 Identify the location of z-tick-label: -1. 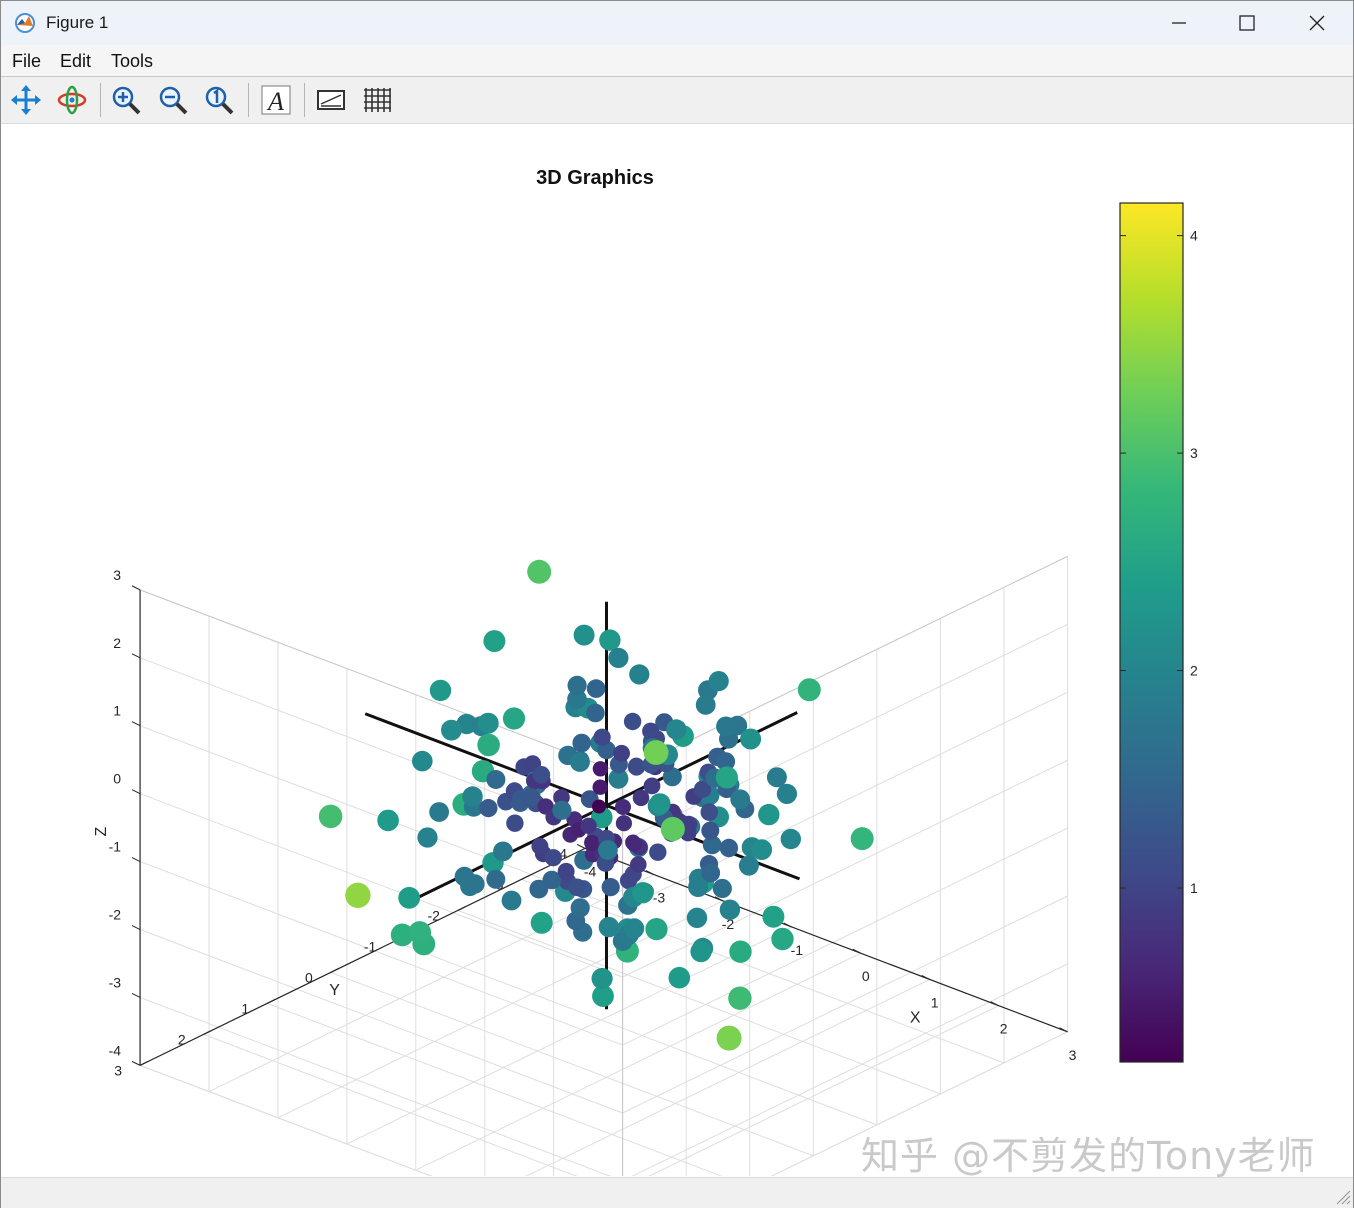
(115, 847).